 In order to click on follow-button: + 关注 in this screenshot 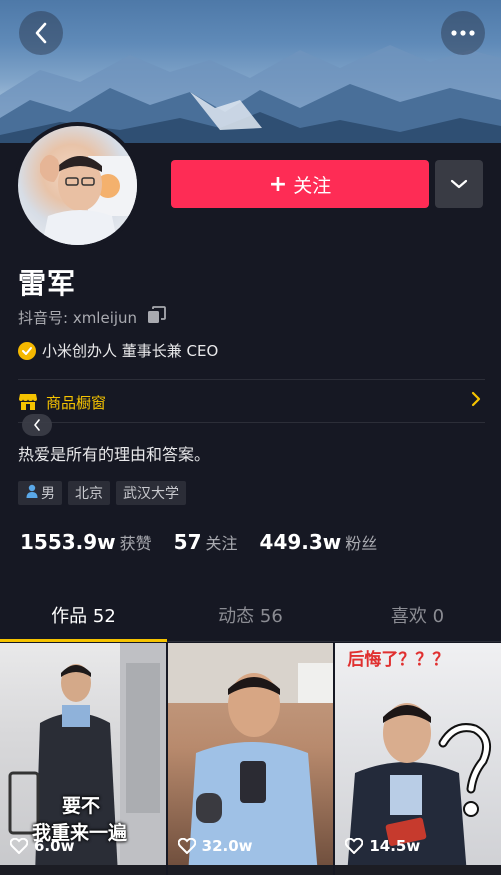, I will do `click(300, 184)`.